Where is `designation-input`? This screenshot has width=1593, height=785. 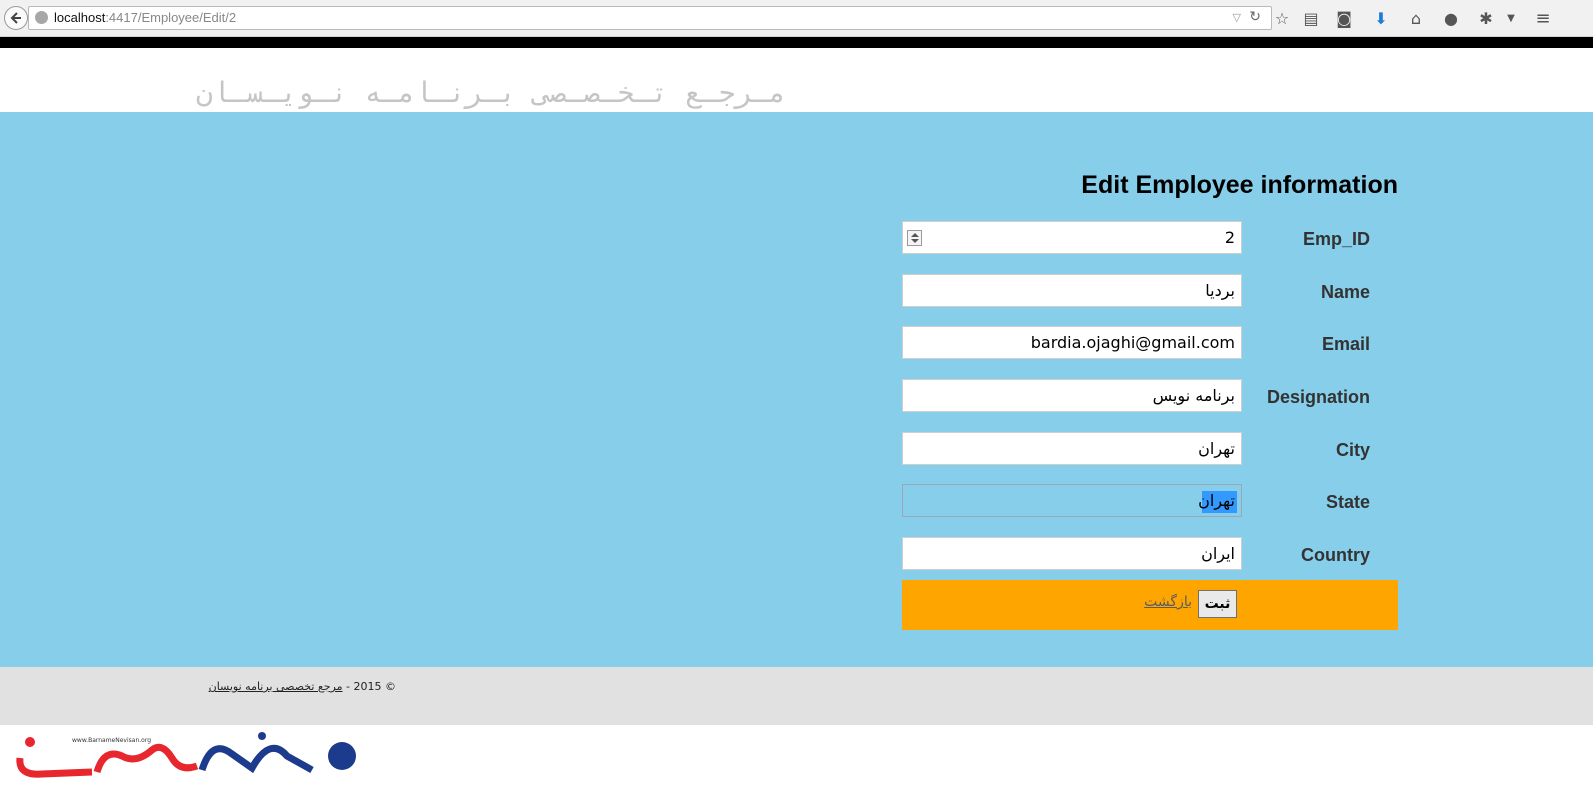 designation-input is located at coordinates (1072, 395).